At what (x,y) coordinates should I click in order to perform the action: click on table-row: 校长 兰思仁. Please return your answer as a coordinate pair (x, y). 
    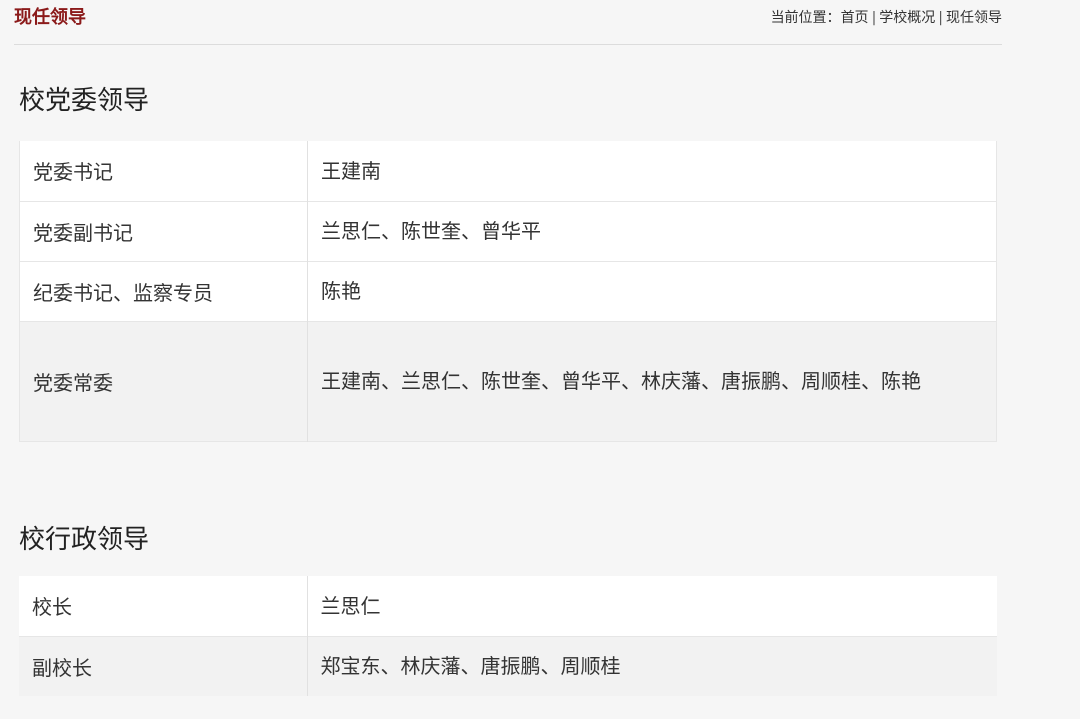
    Looking at the image, I should click on (508, 606).